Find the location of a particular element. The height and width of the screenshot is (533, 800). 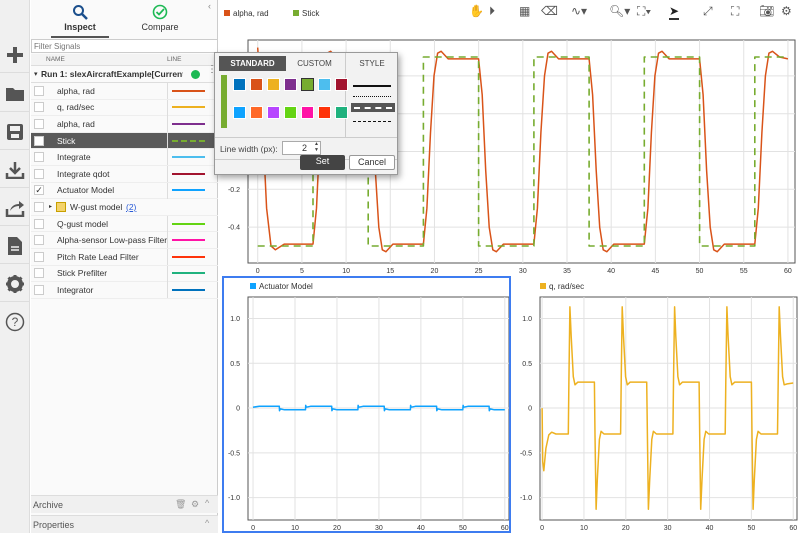

style-dotted is located at coordinates (372, 96).